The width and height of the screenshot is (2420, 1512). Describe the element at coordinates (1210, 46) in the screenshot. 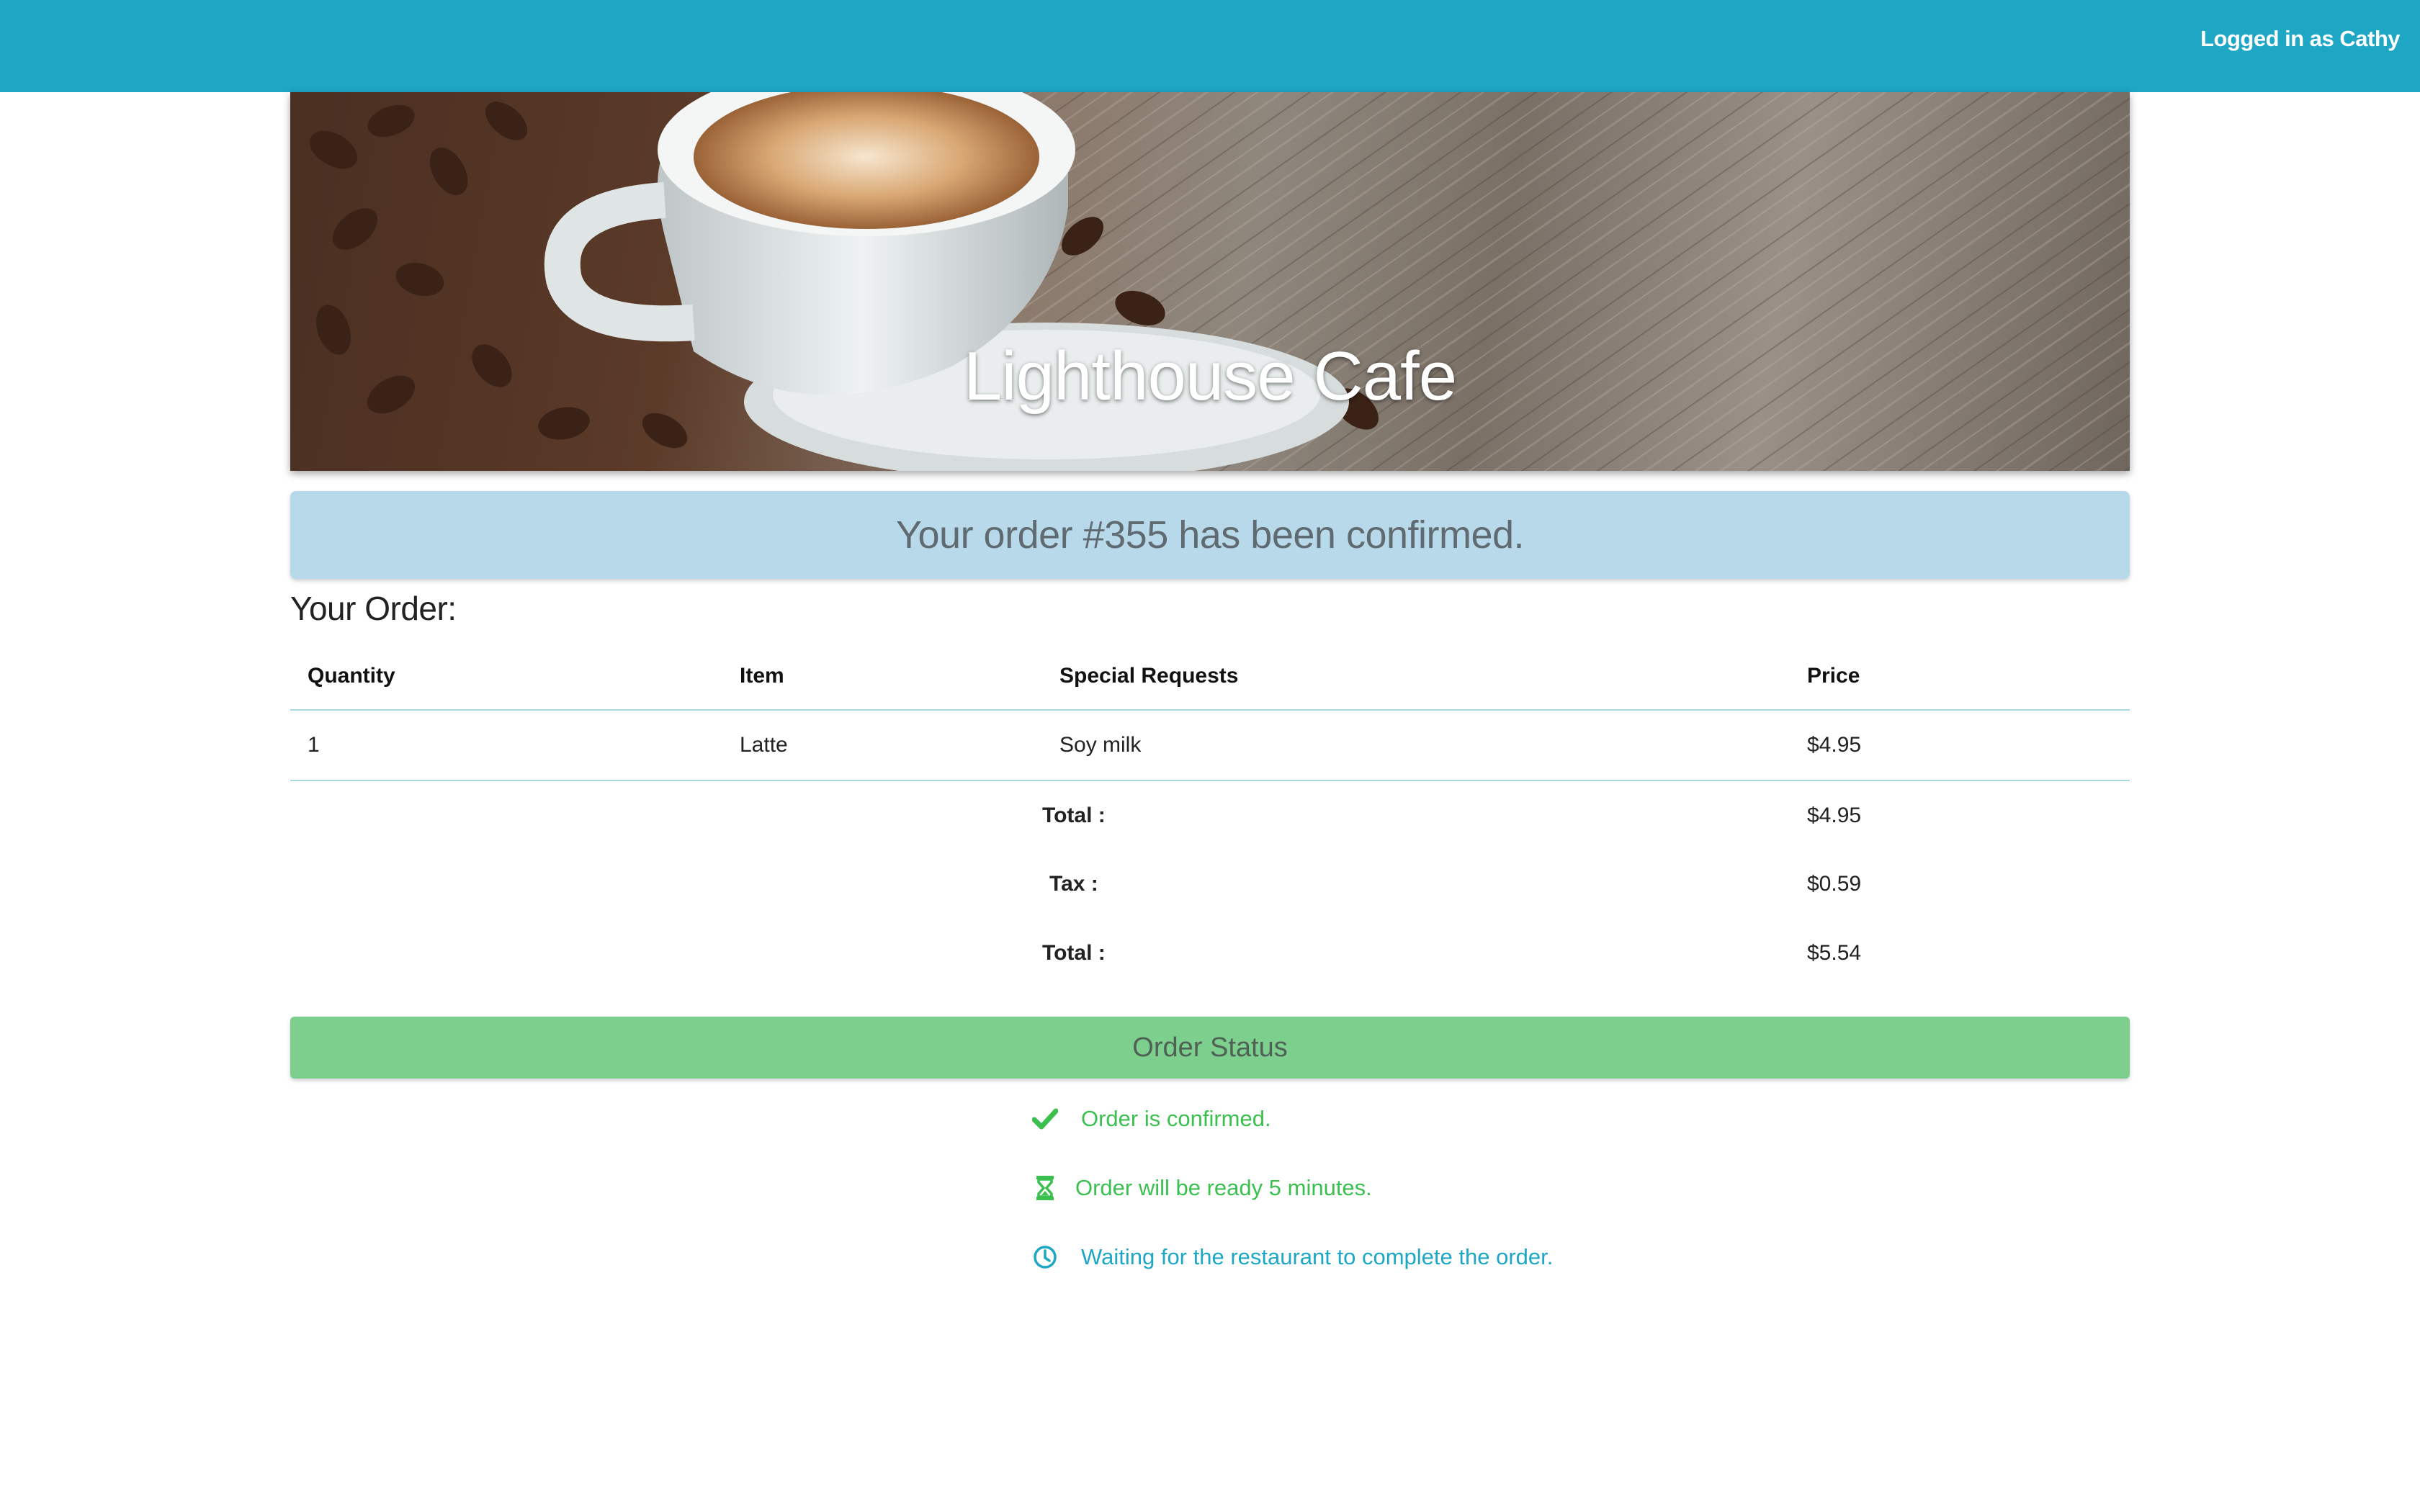

I see `top-navbar: Logged in as Cathy` at that location.